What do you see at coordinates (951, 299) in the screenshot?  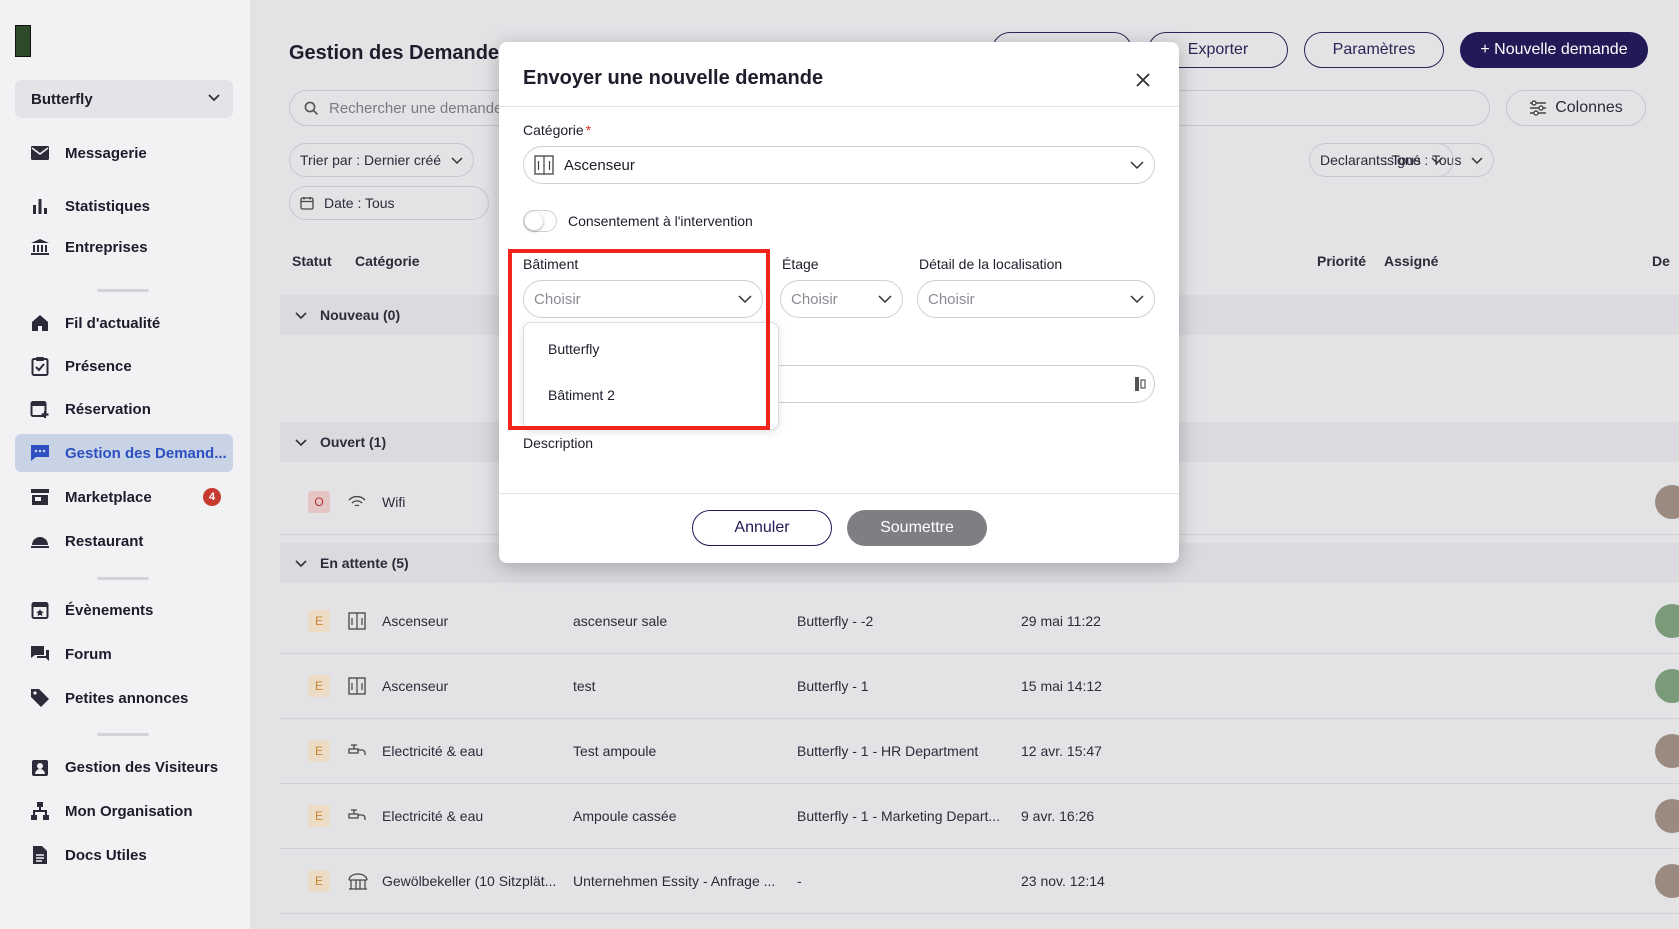 I see `location-detail-placeholder: Choisir` at bounding box center [951, 299].